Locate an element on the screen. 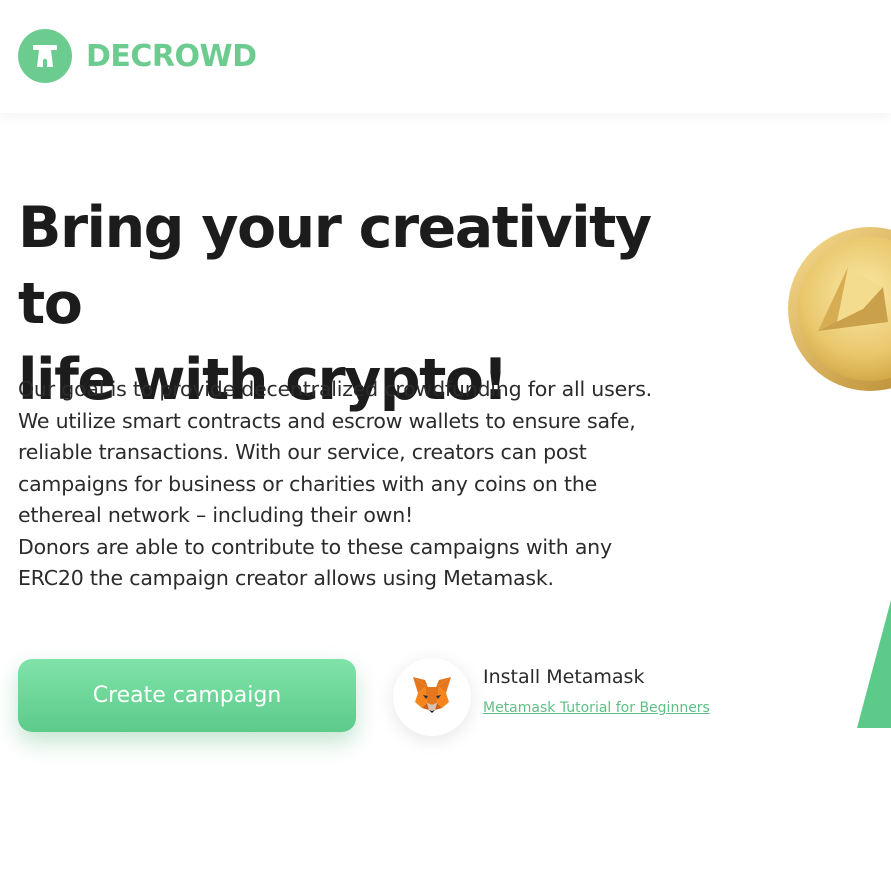 This screenshot has height=891, width=891. green-pyramid-icon is located at coordinates (872, 666).